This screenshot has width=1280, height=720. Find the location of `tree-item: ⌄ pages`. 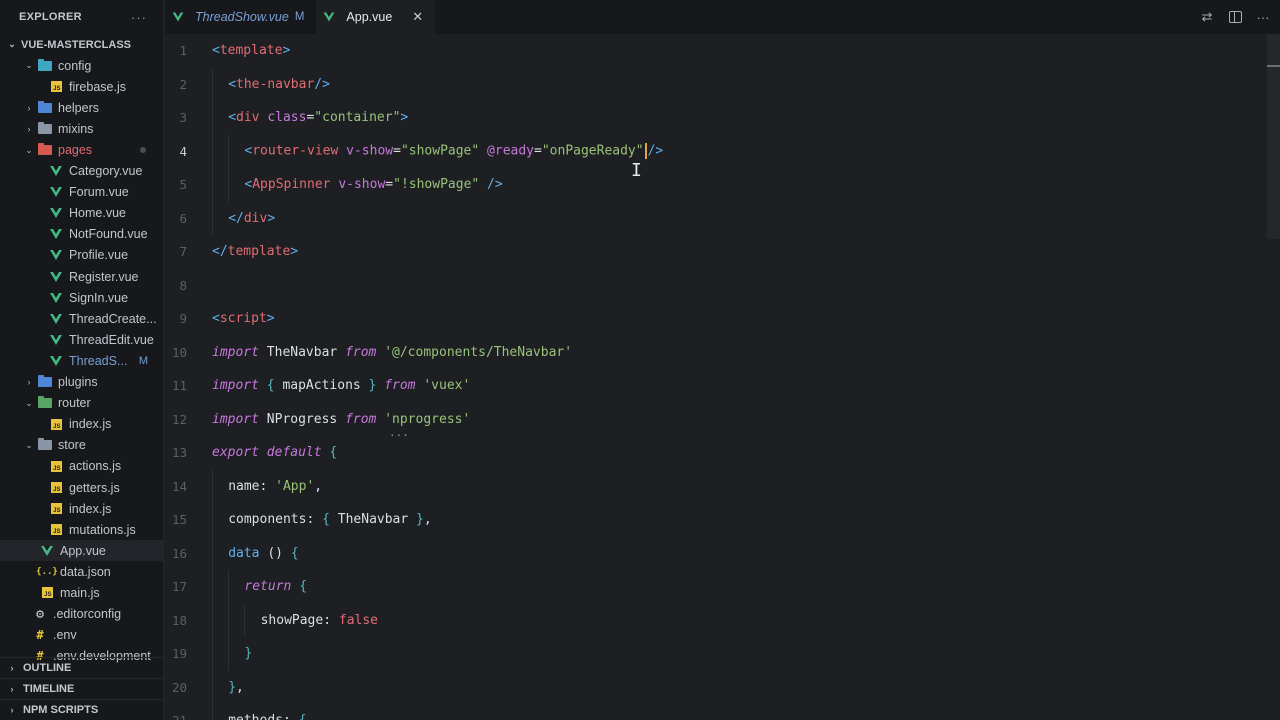

tree-item: ⌄ pages is located at coordinates (82, 149).